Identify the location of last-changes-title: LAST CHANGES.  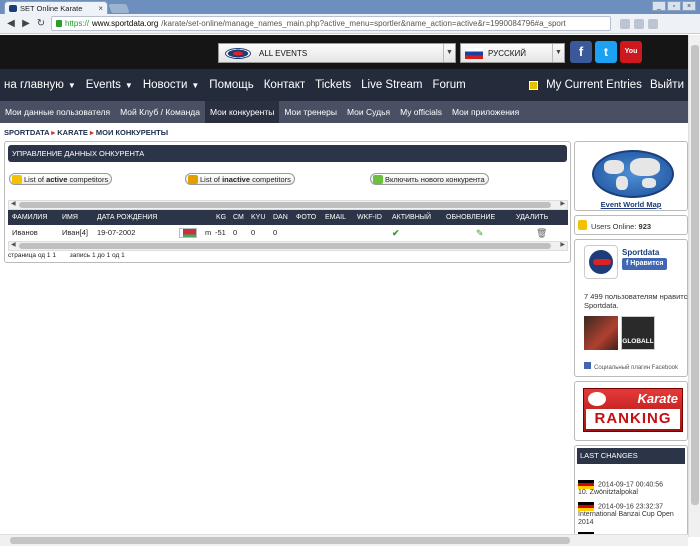
(631, 456).